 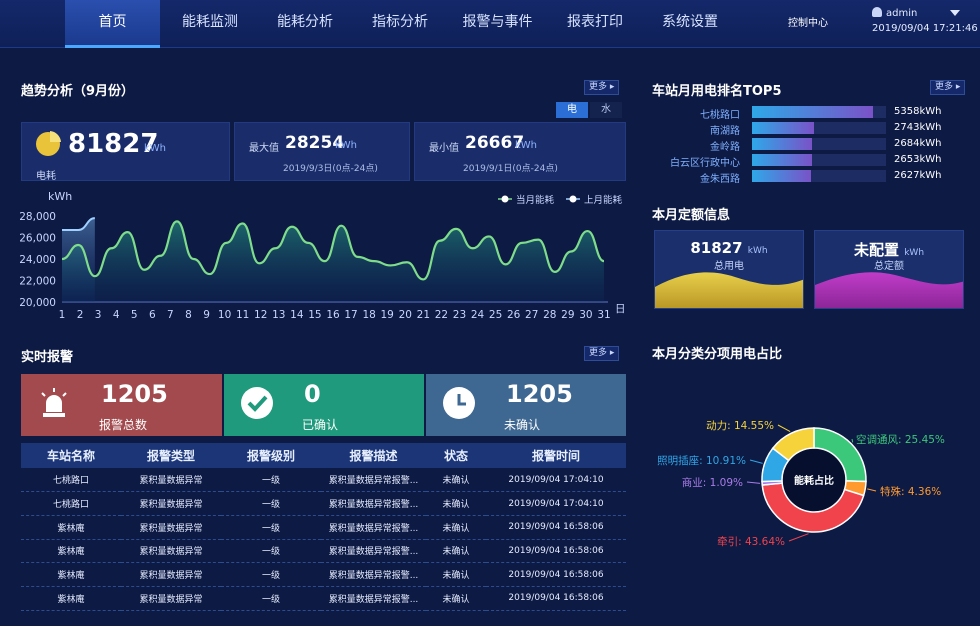 What do you see at coordinates (260, 315) in the screenshot?
I see `x-tick-label: 12` at bounding box center [260, 315].